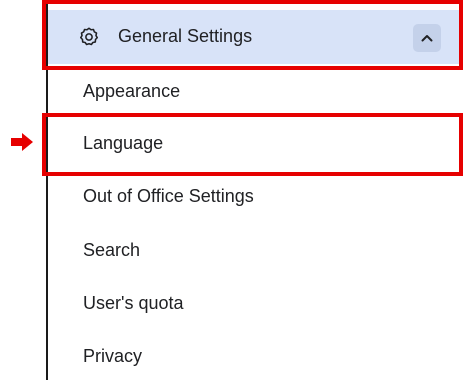 This screenshot has height=380, width=463. What do you see at coordinates (133, 303) in the screenshot?
I see `menu-item-users-quota: User's quota` at bounding box center [133, 303].